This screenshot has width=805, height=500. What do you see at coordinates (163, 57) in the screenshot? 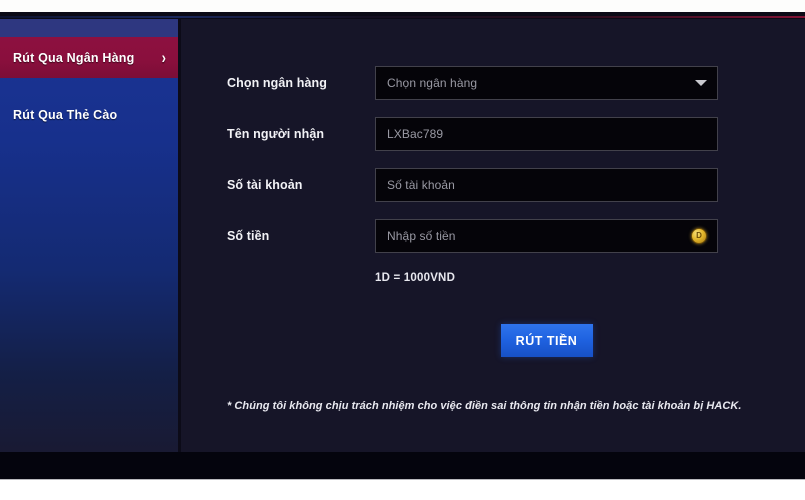
I see `chevron-right-icon: ›` at bounding box center [163, 57].